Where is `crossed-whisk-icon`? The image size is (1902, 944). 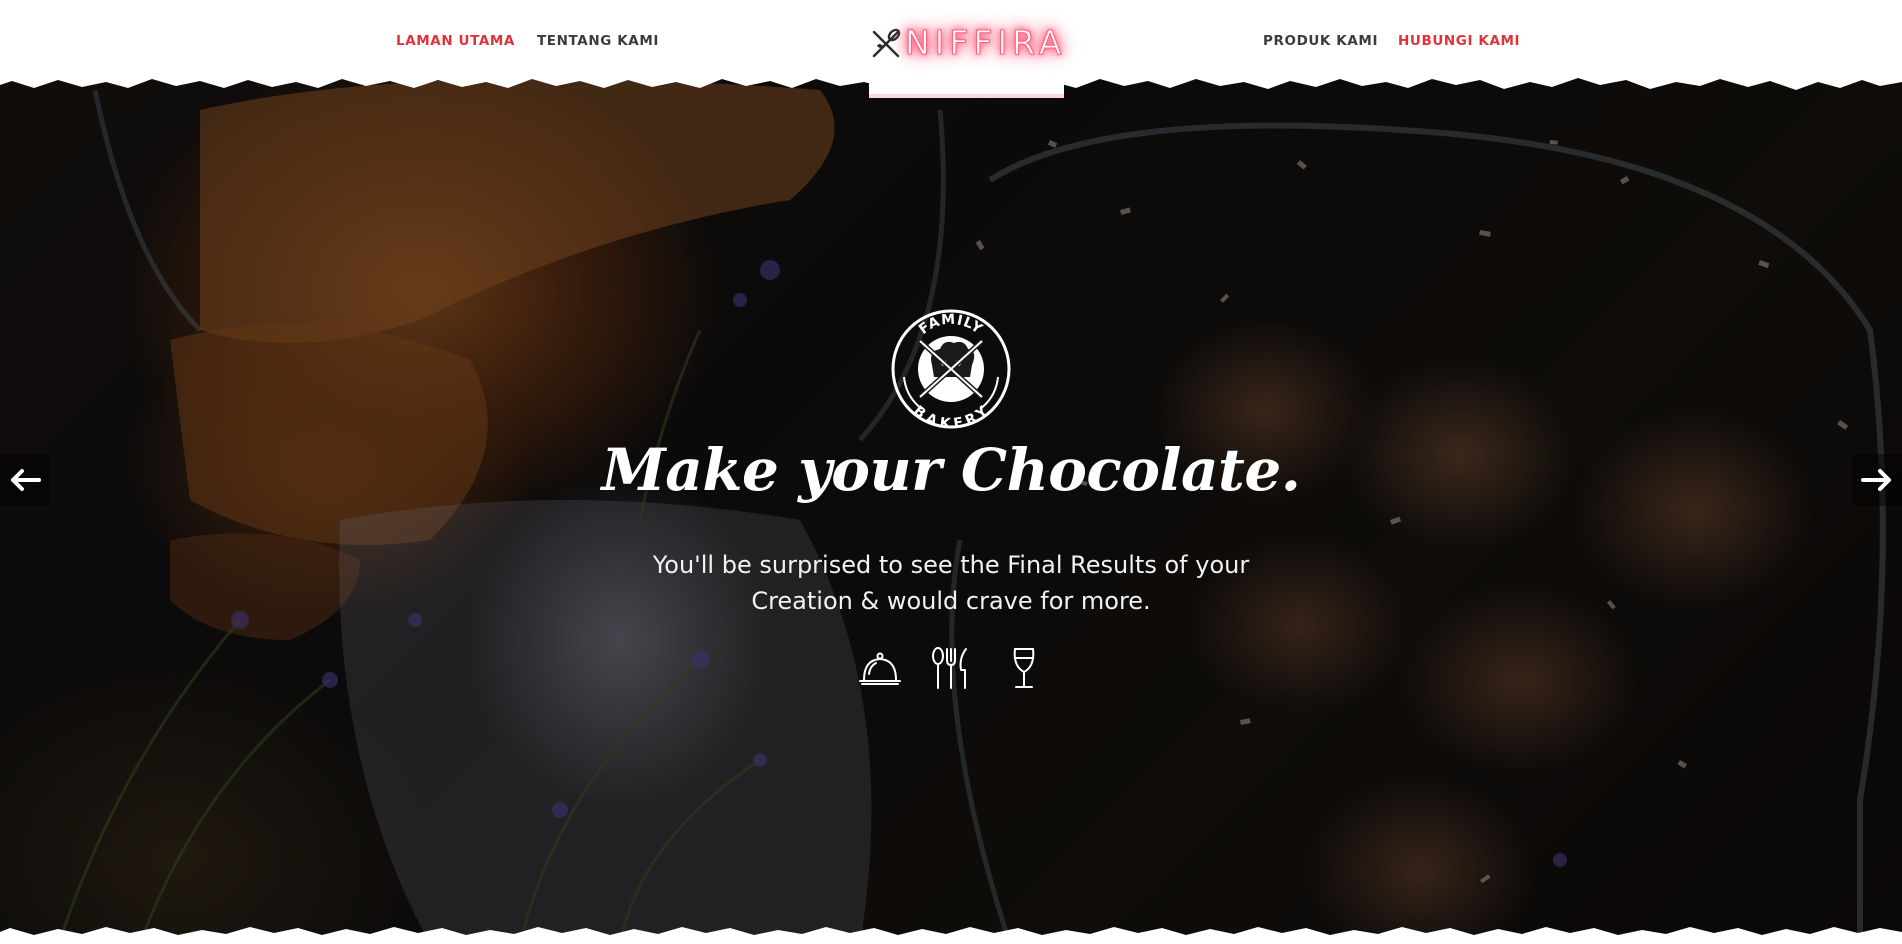 crossed-whisk-icon is located at coordinates (886, 43).